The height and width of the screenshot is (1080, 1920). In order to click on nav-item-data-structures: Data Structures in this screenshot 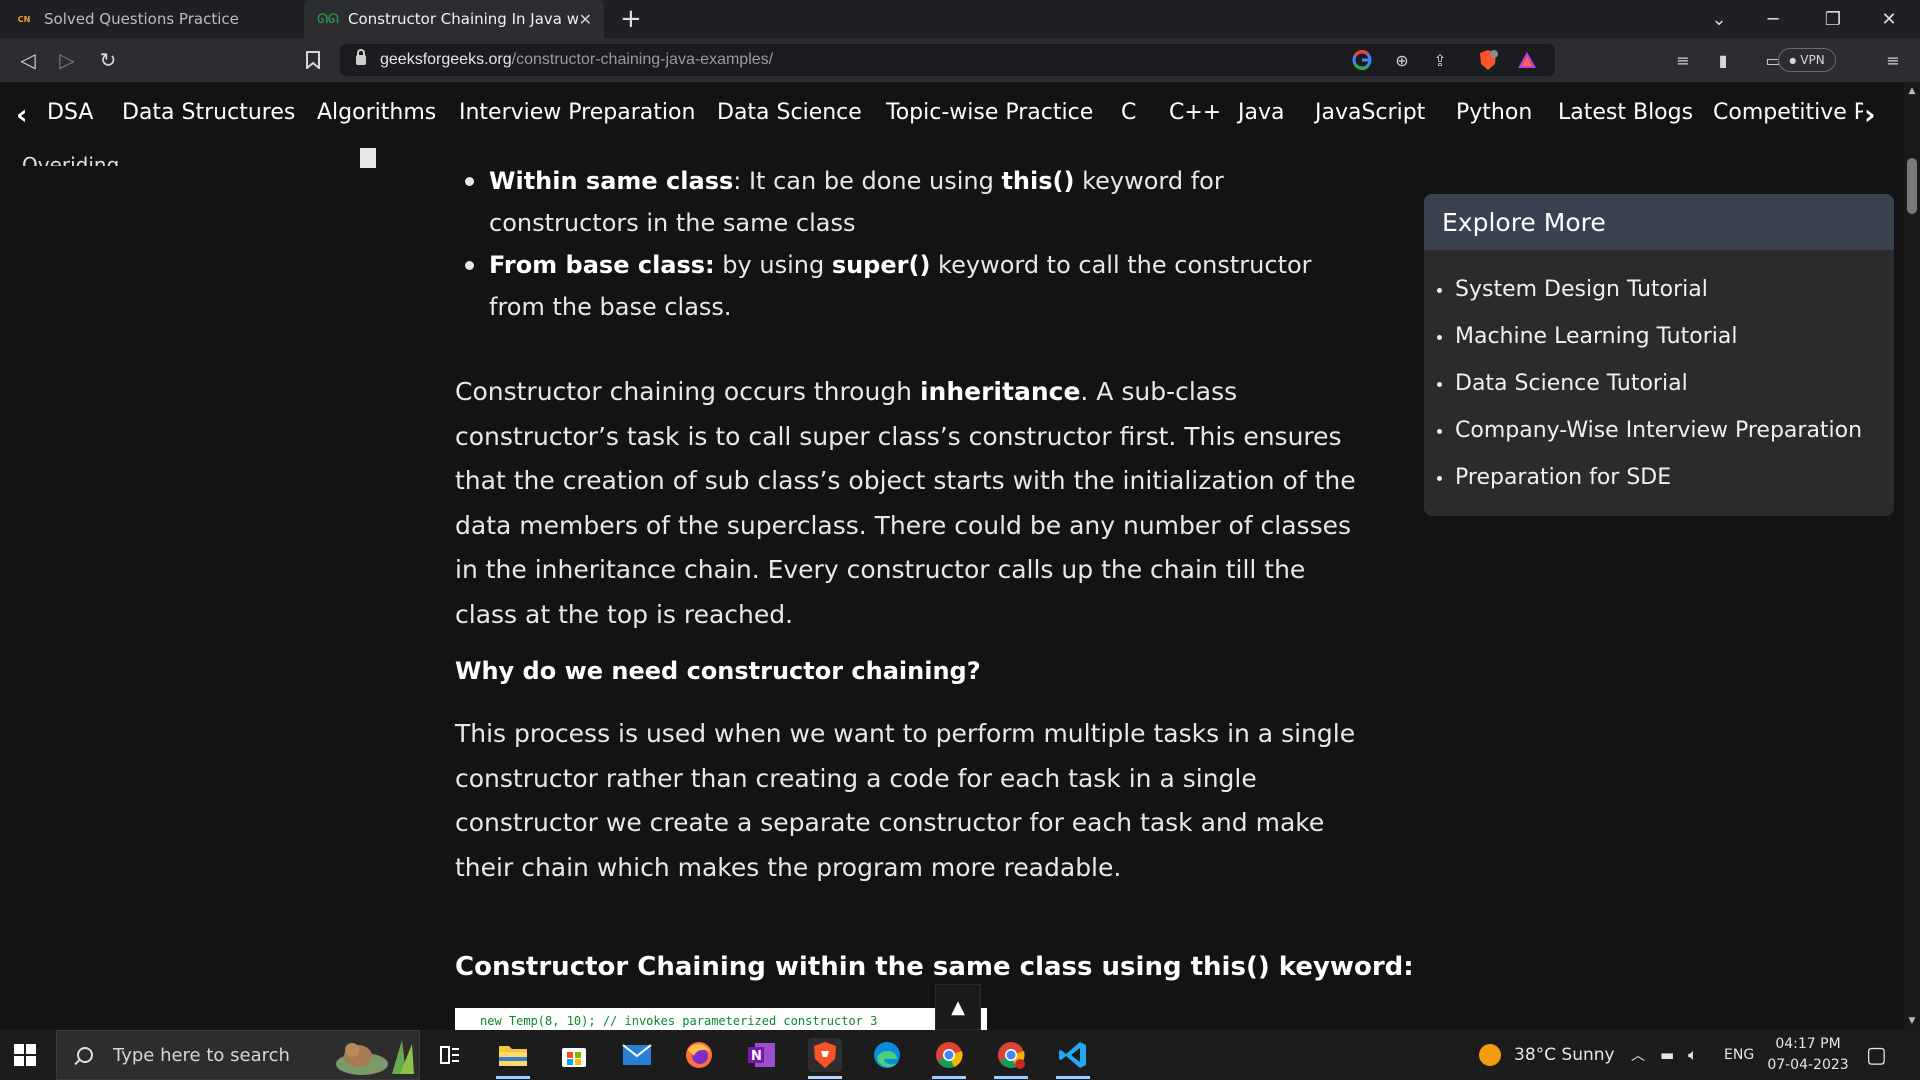, I will do `click(208, 112)`.